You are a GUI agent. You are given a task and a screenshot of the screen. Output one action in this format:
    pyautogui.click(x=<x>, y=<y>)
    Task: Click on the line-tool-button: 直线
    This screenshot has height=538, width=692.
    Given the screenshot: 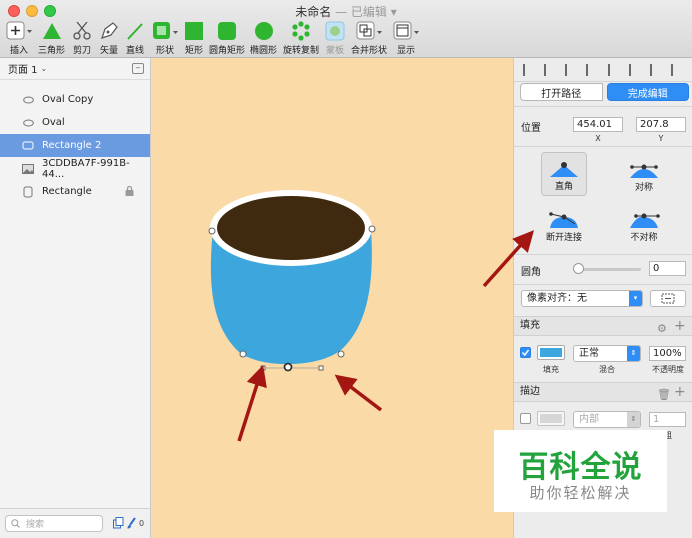 What is the action you would take?
    pyautogui.click(x=135, y=38)
    